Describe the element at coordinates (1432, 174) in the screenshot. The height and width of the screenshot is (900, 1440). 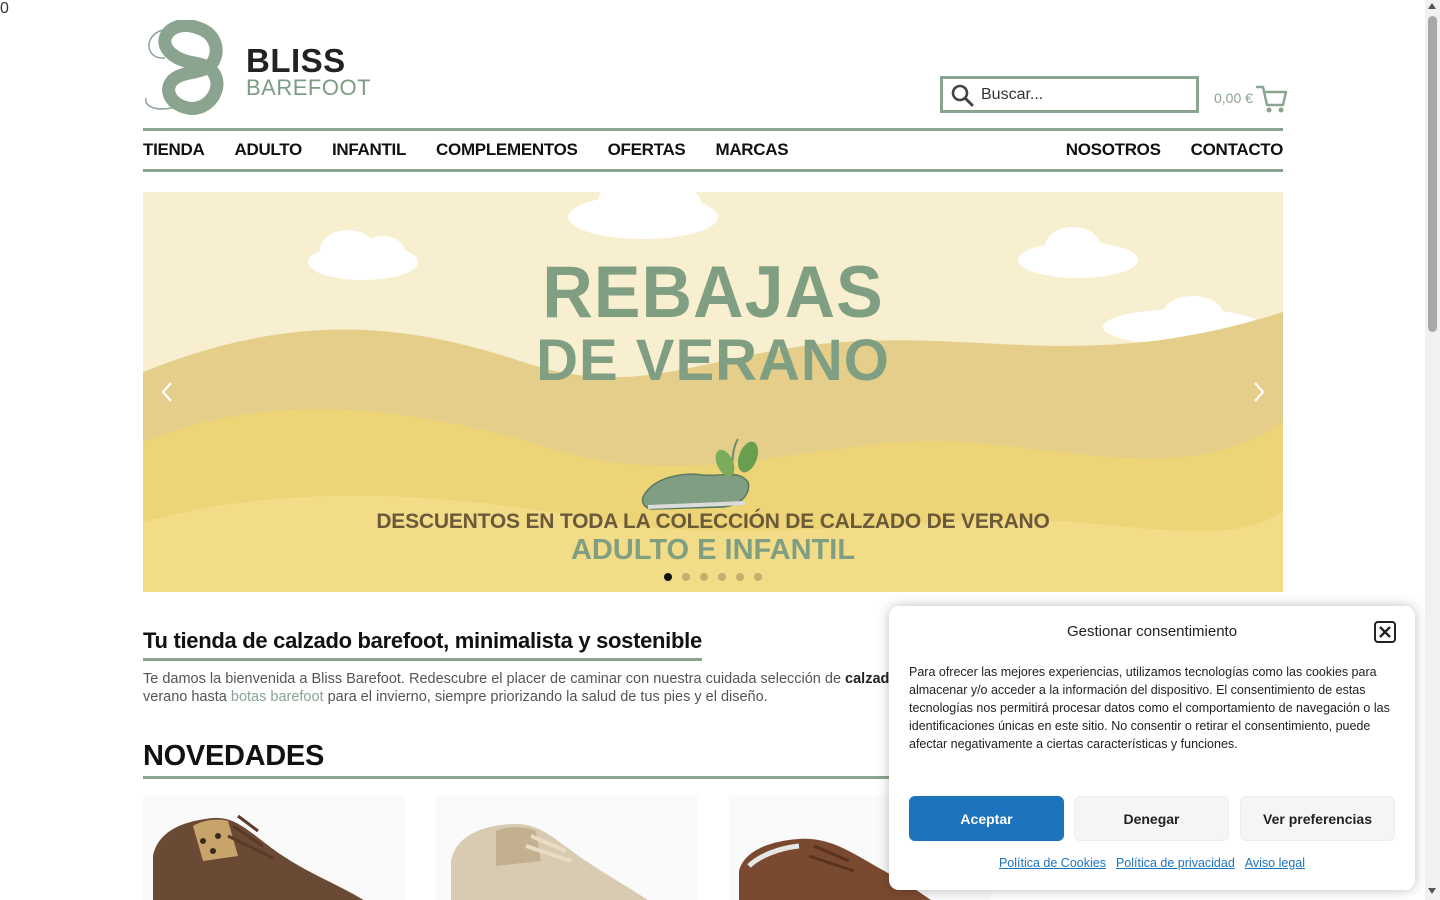
I see `scrollbar-thumb` at that location.